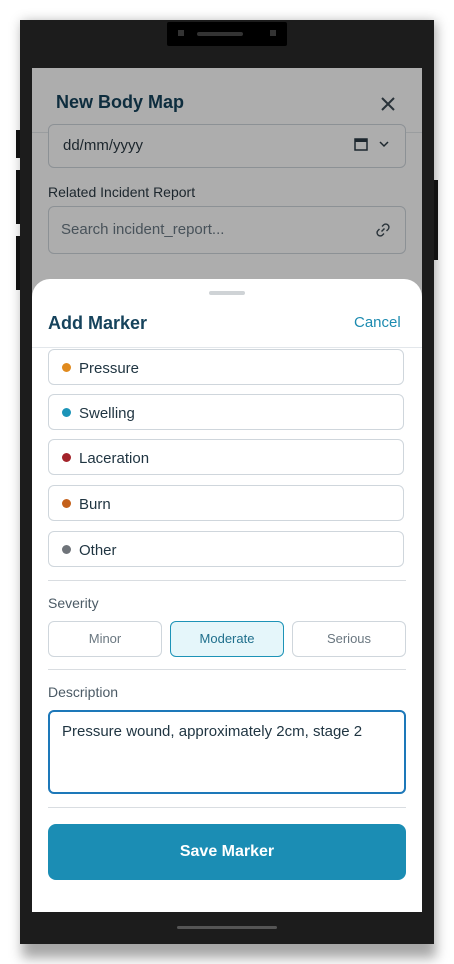  I want to click on device-notch, so click(227, 34).